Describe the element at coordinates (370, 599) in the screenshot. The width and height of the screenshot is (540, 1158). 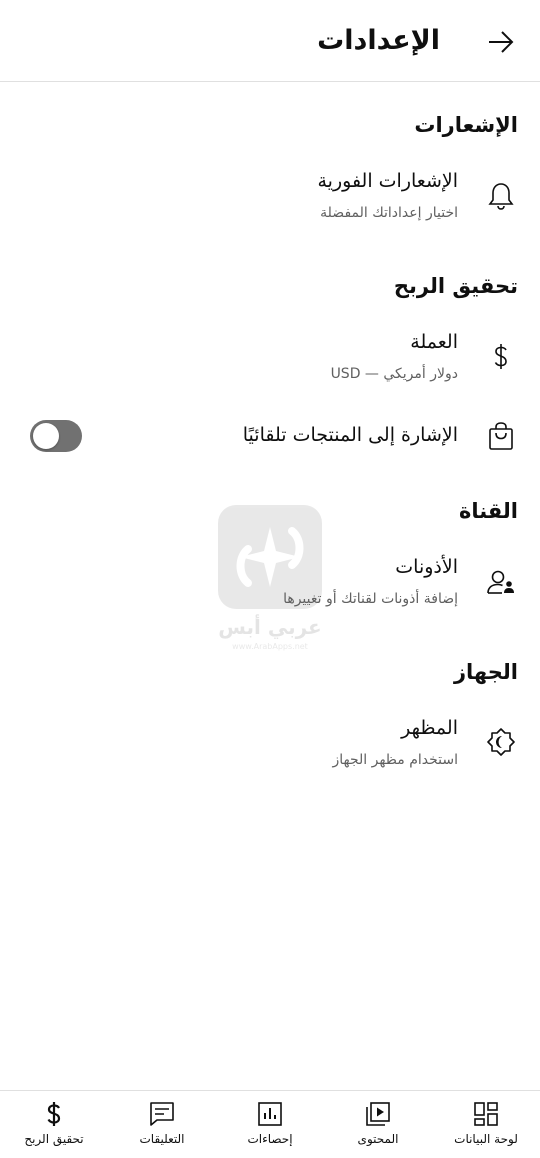
I see `permissions-subtitle: إضافة أذونات لقناتك أو تغييرها` at that location.